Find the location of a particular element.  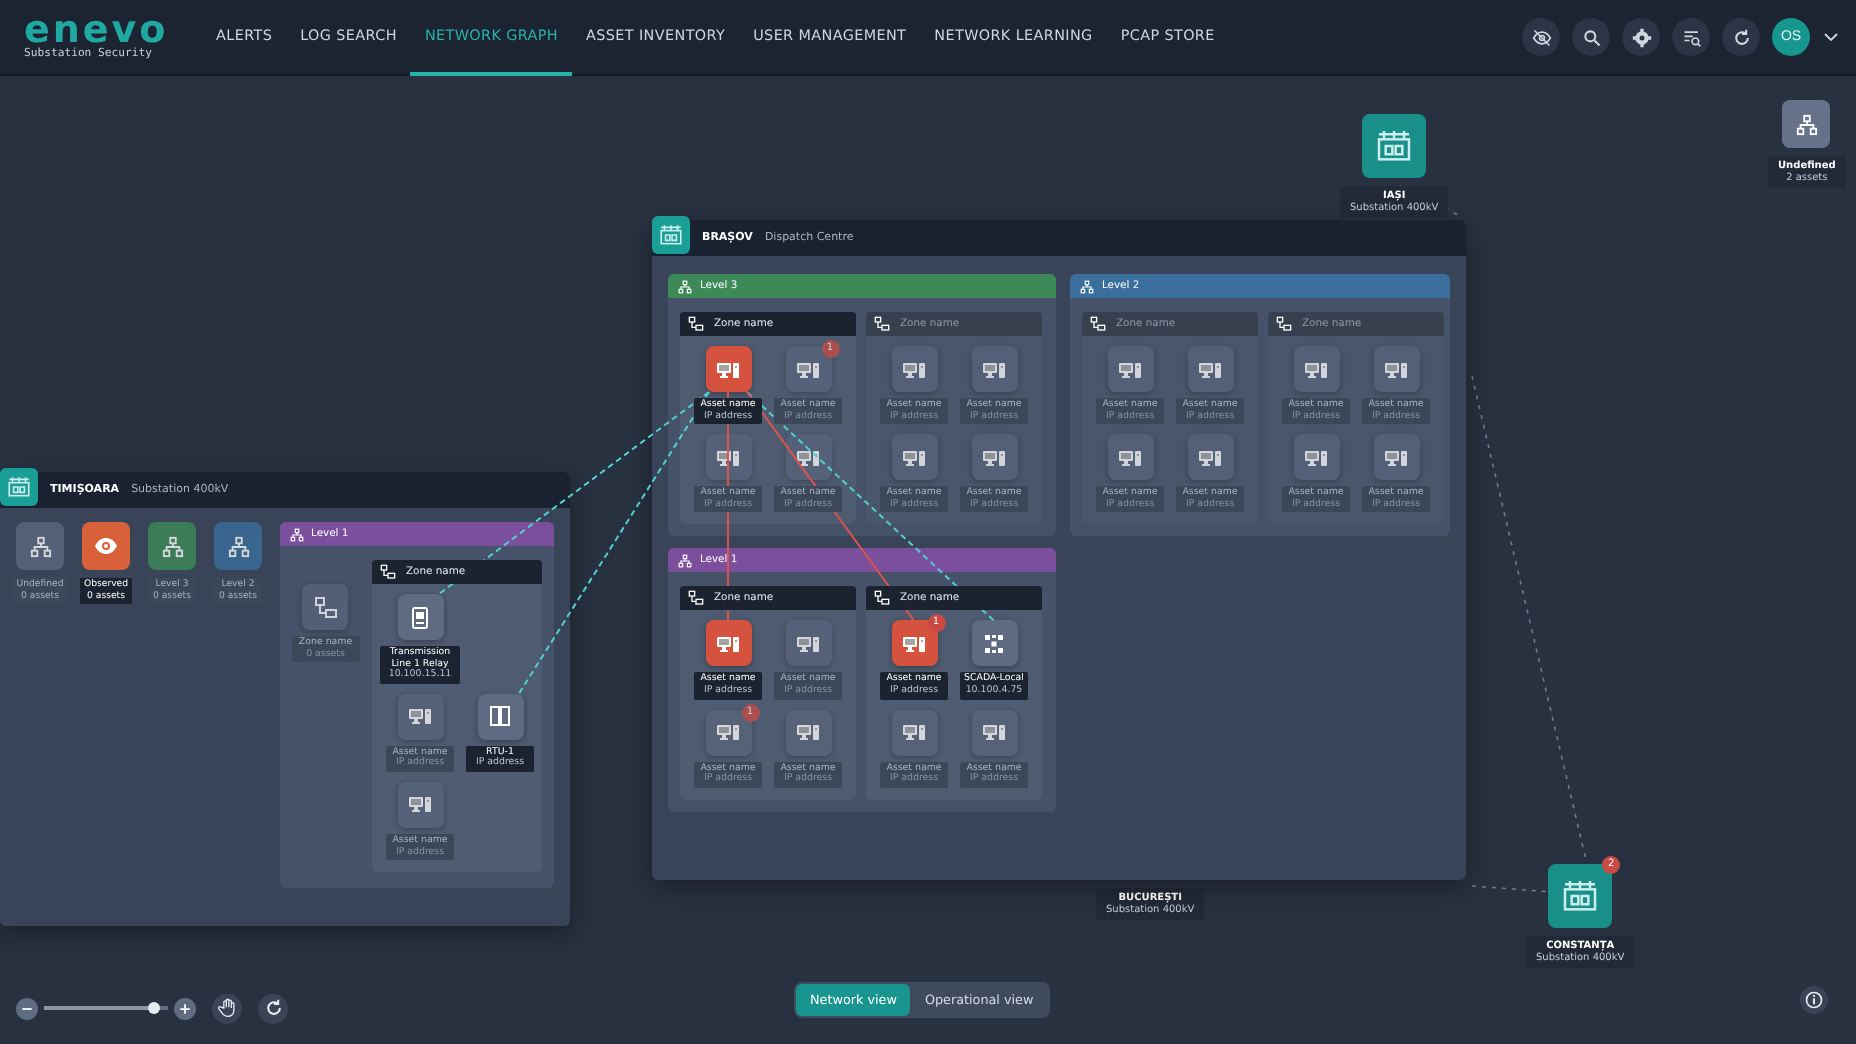

info-icon is located at coordinates (1814, 1000).